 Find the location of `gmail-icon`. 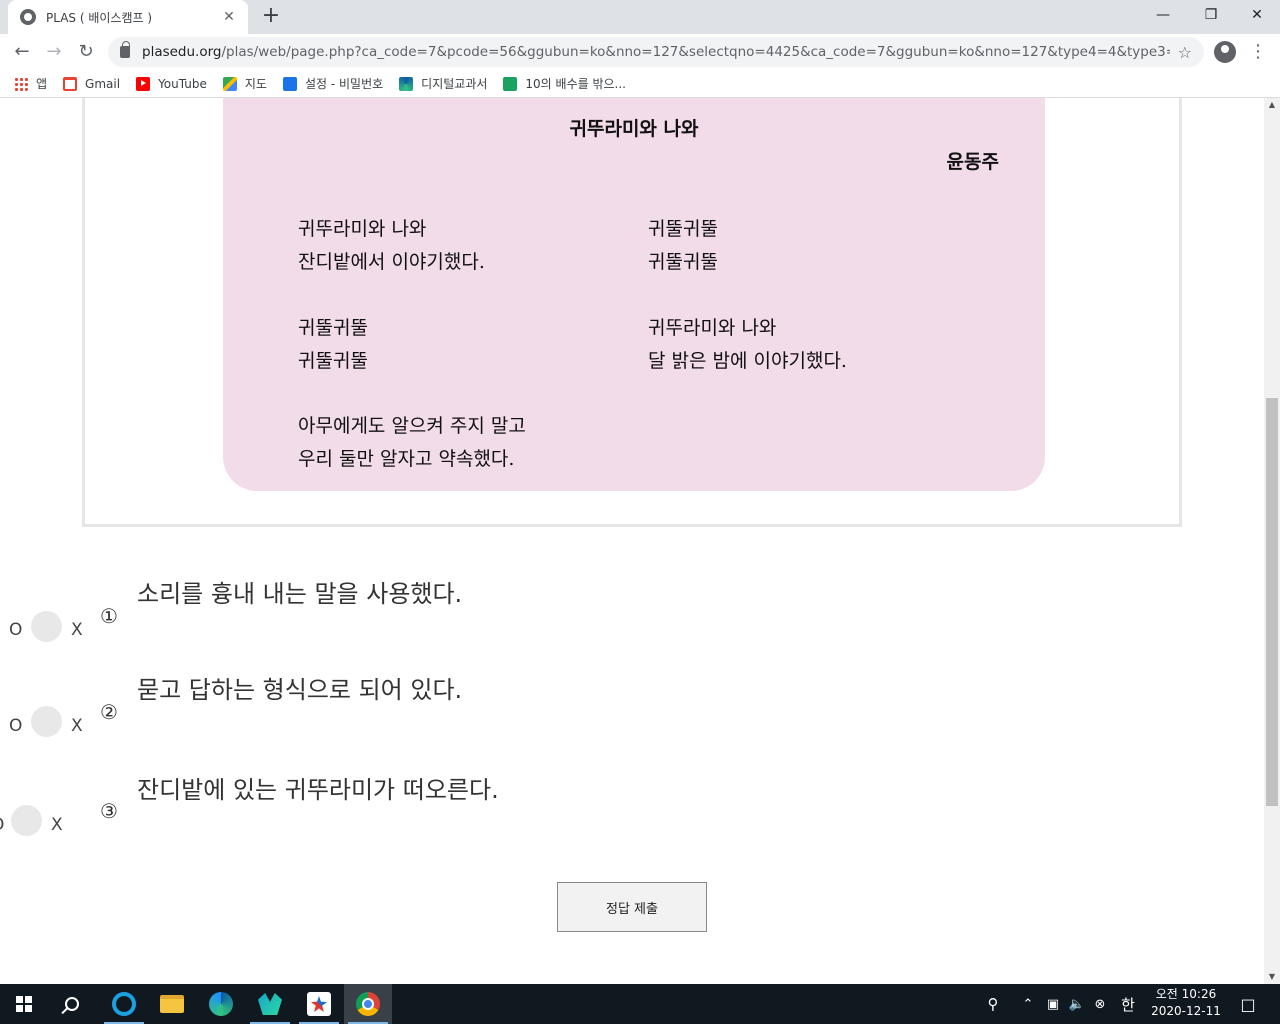

gmail-icon is located at coordinates (70, 83).